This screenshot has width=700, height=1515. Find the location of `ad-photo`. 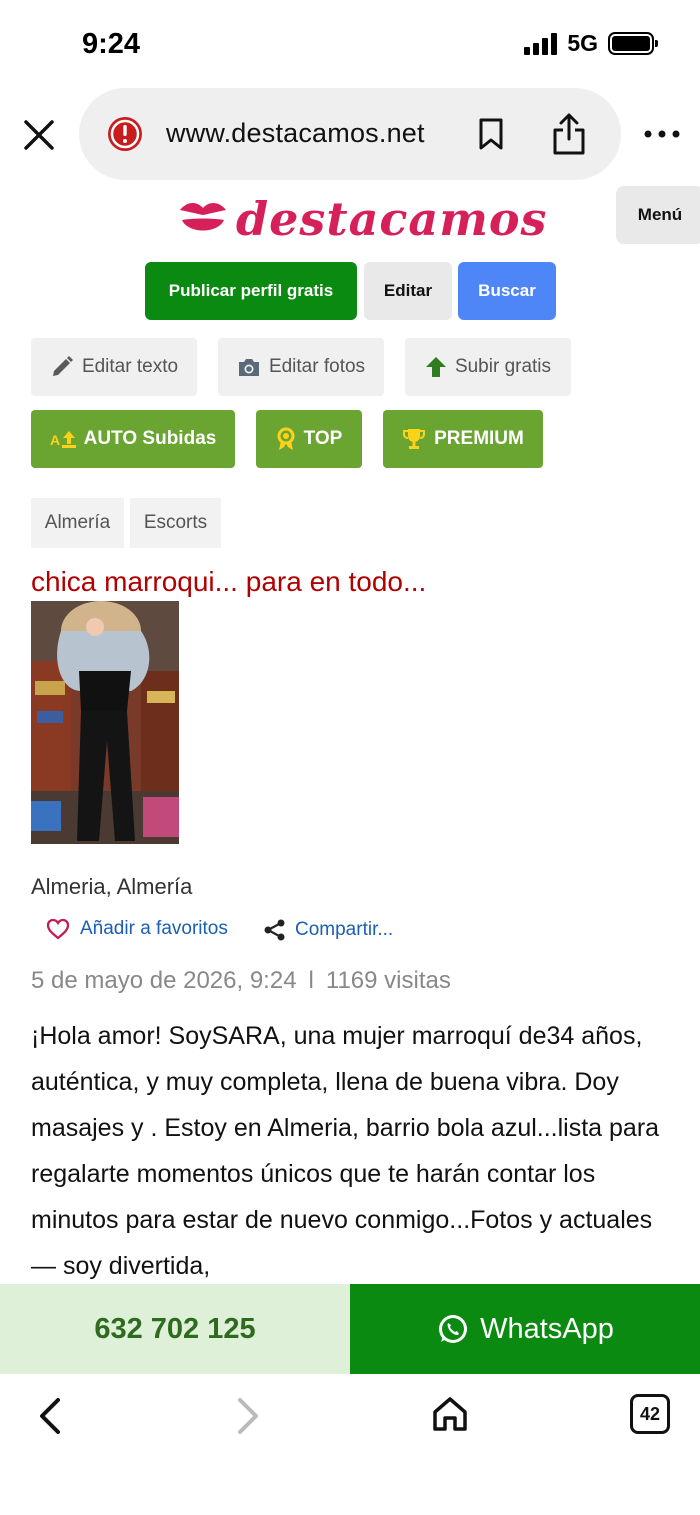

ad-photo is located at coordinates (105, 722).